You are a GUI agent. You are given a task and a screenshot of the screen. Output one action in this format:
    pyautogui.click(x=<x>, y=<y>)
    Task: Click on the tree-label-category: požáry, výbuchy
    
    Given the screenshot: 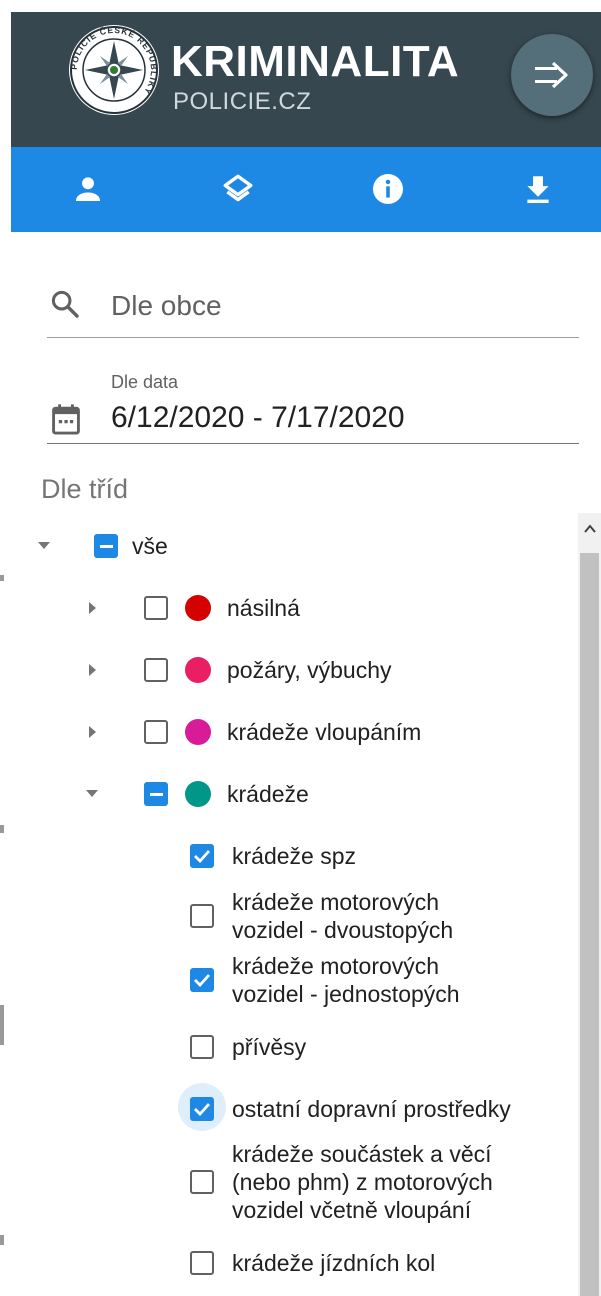 What is the action you would take?
    pyautogui.click(x=309, y=670)
    